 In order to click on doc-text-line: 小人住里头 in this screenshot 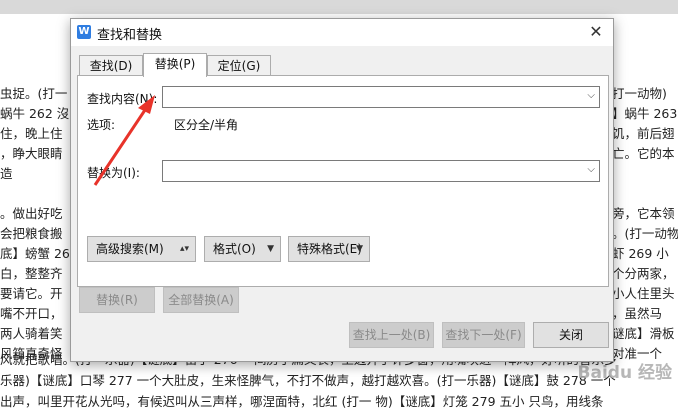, I will do `click(643, 293)`.